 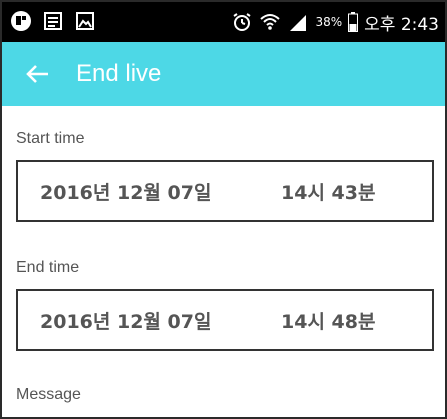 What do you see at coordinates (329, 22) in the screenshot?
I see `battery-percent: 38%` at bounding box center [329, 22].